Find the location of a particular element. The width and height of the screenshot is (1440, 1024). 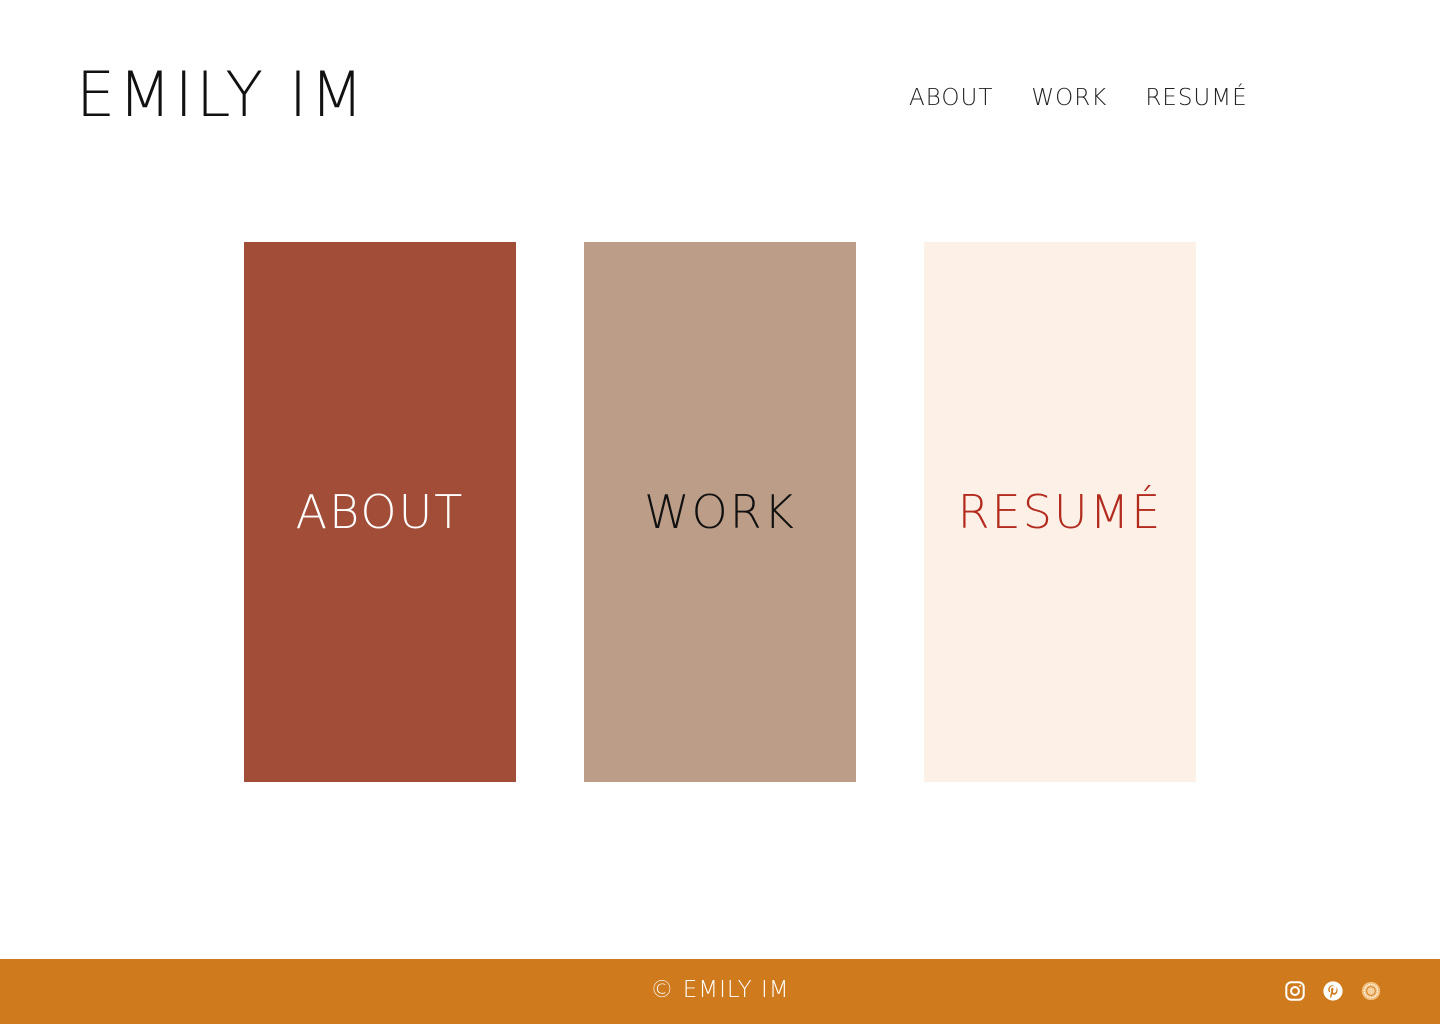

resume-card: RESUMÉ is located at coordinates (1060, 512).